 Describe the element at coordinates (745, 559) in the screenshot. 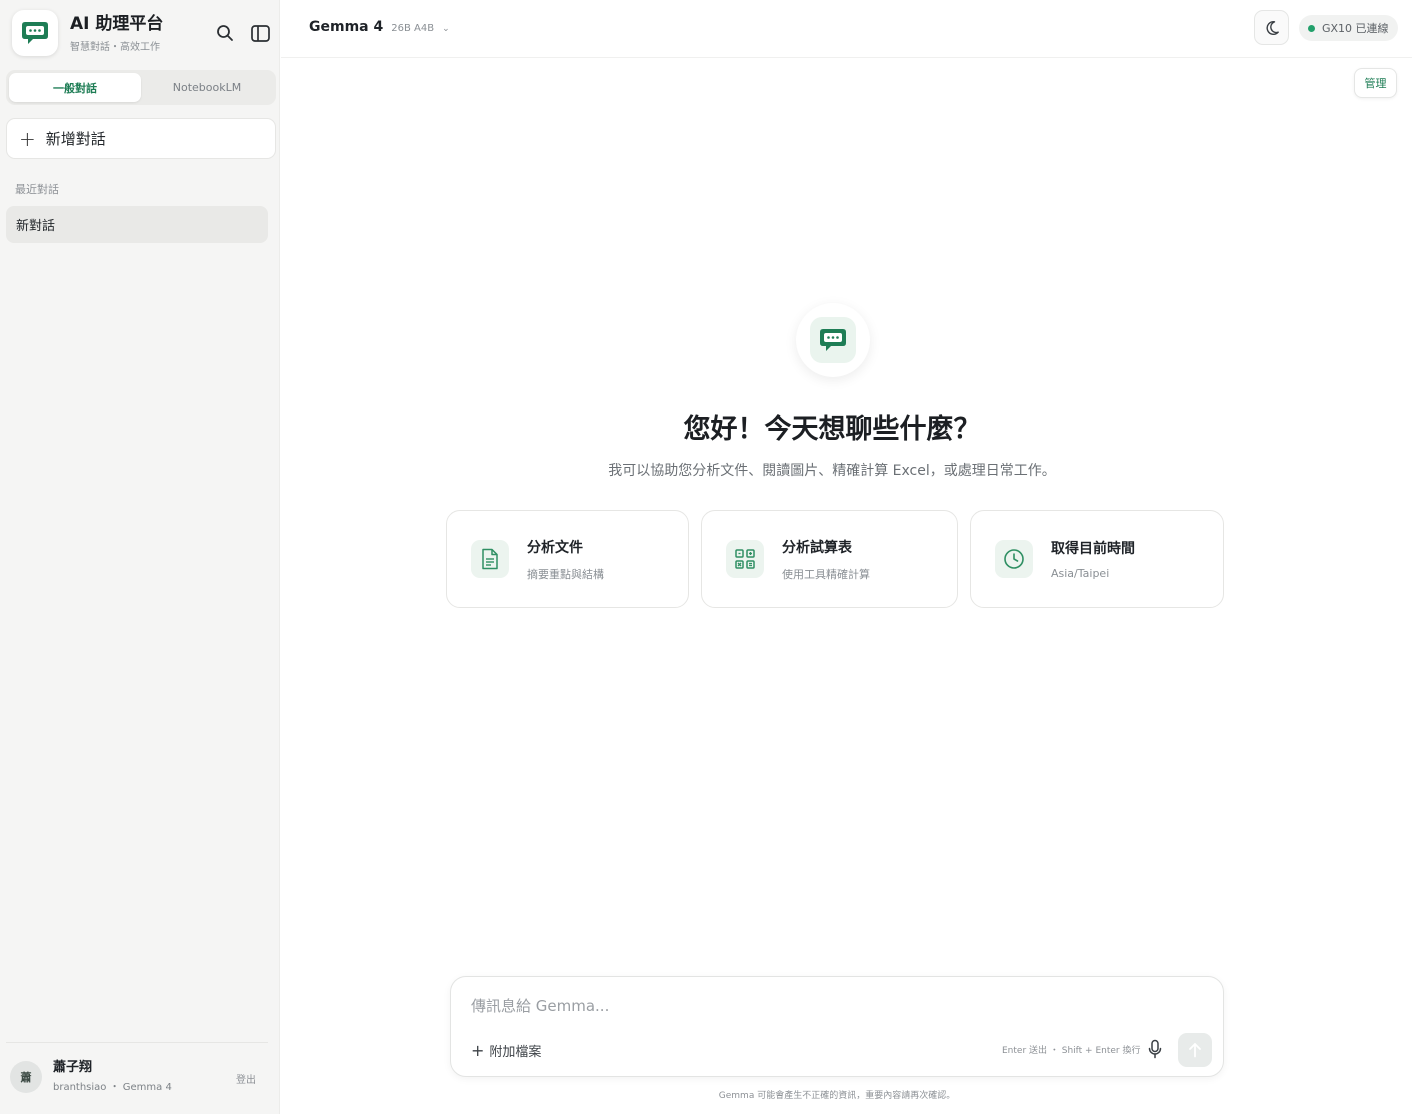

I see `spreadsheet-icon` at that location.